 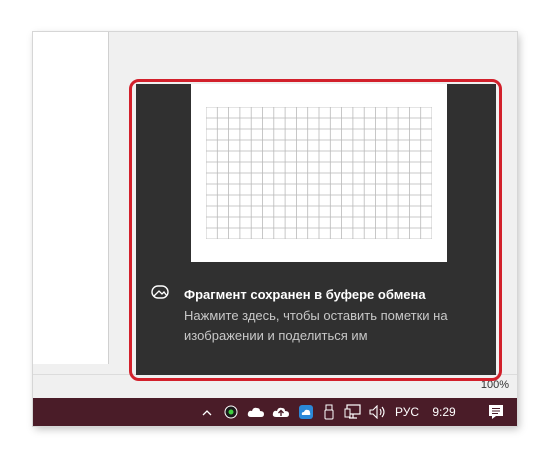 What do you see at coordinates (378, 412) in the screenshot?
I see `volume-icon` at bounding box center [378, 412].